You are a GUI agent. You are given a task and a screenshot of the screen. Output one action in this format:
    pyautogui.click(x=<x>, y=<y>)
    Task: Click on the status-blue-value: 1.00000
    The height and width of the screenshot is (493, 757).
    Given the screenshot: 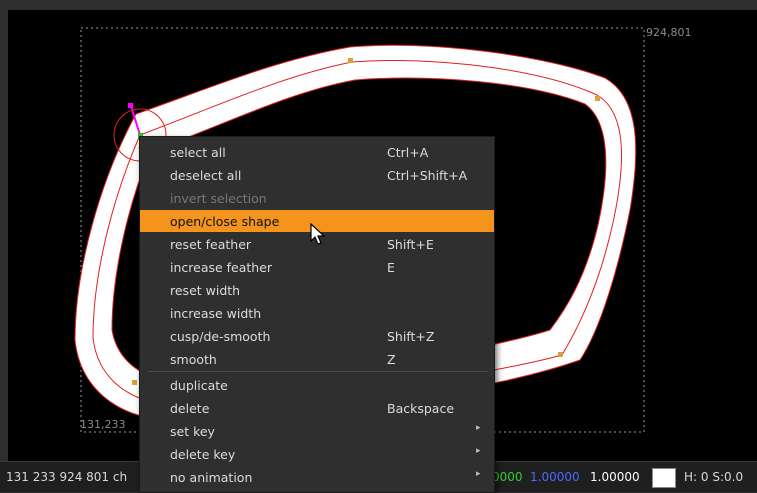 What is the action you would take?
    pyautogui.click(x=555, y=477)
    